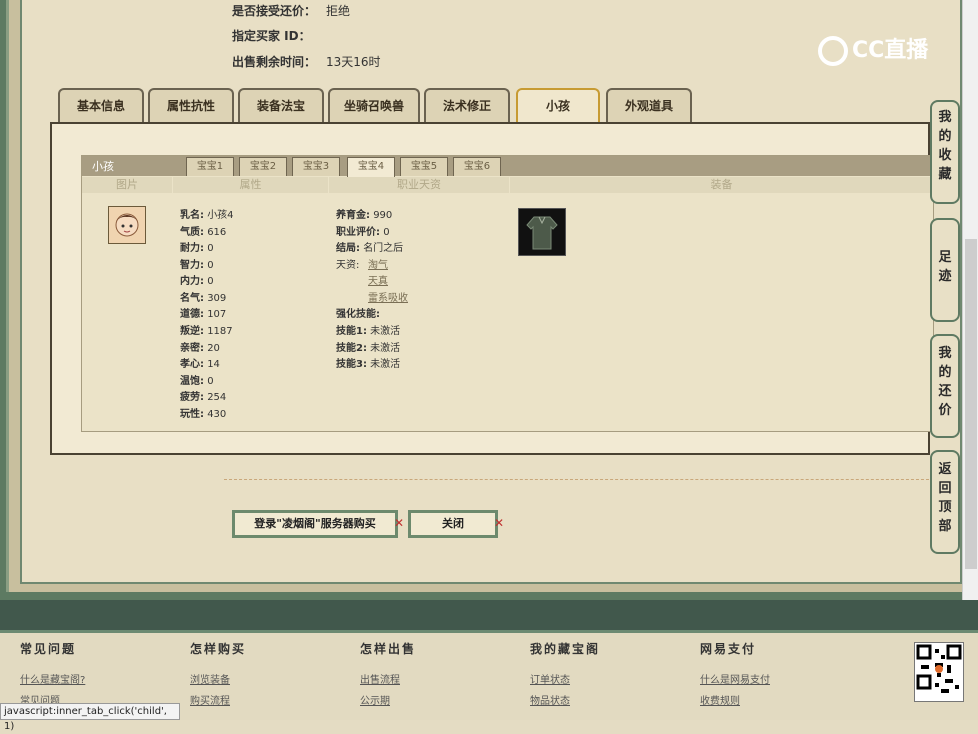  I want to click on footer-heading: 怎样购买, so click(218, 649).